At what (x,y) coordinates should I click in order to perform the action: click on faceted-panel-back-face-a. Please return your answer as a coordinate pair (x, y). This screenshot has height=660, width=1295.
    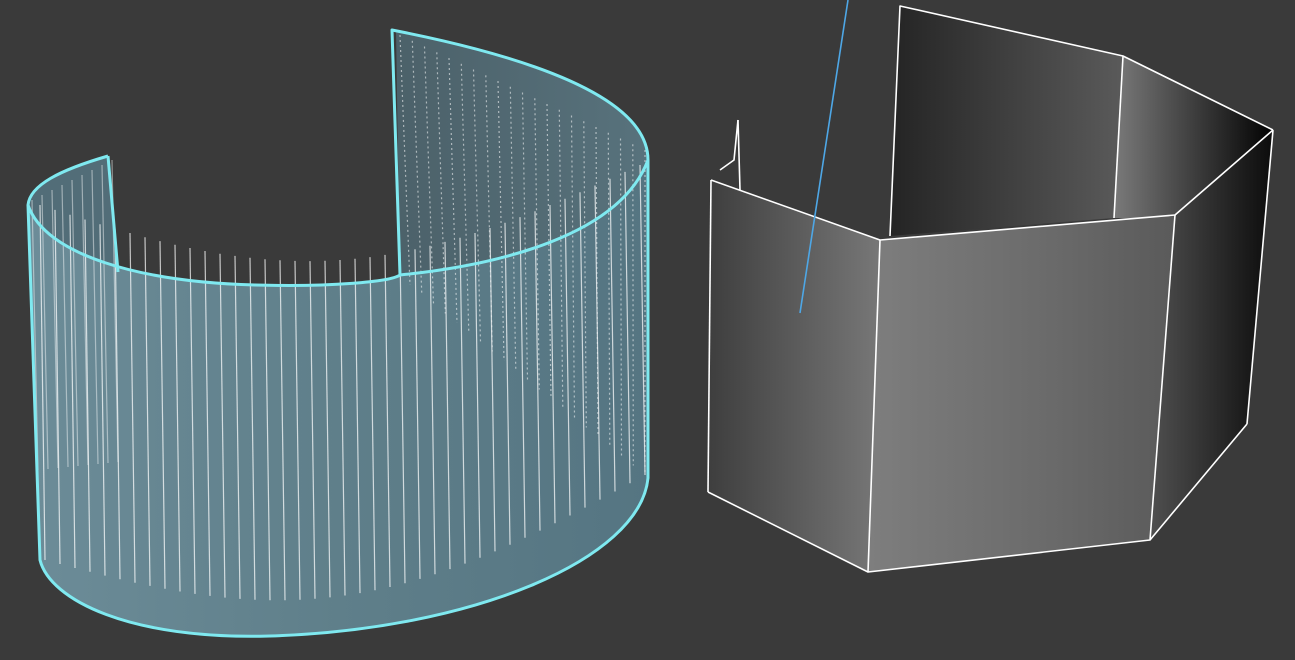
    Looking at the image, I should click on (1006, 121).